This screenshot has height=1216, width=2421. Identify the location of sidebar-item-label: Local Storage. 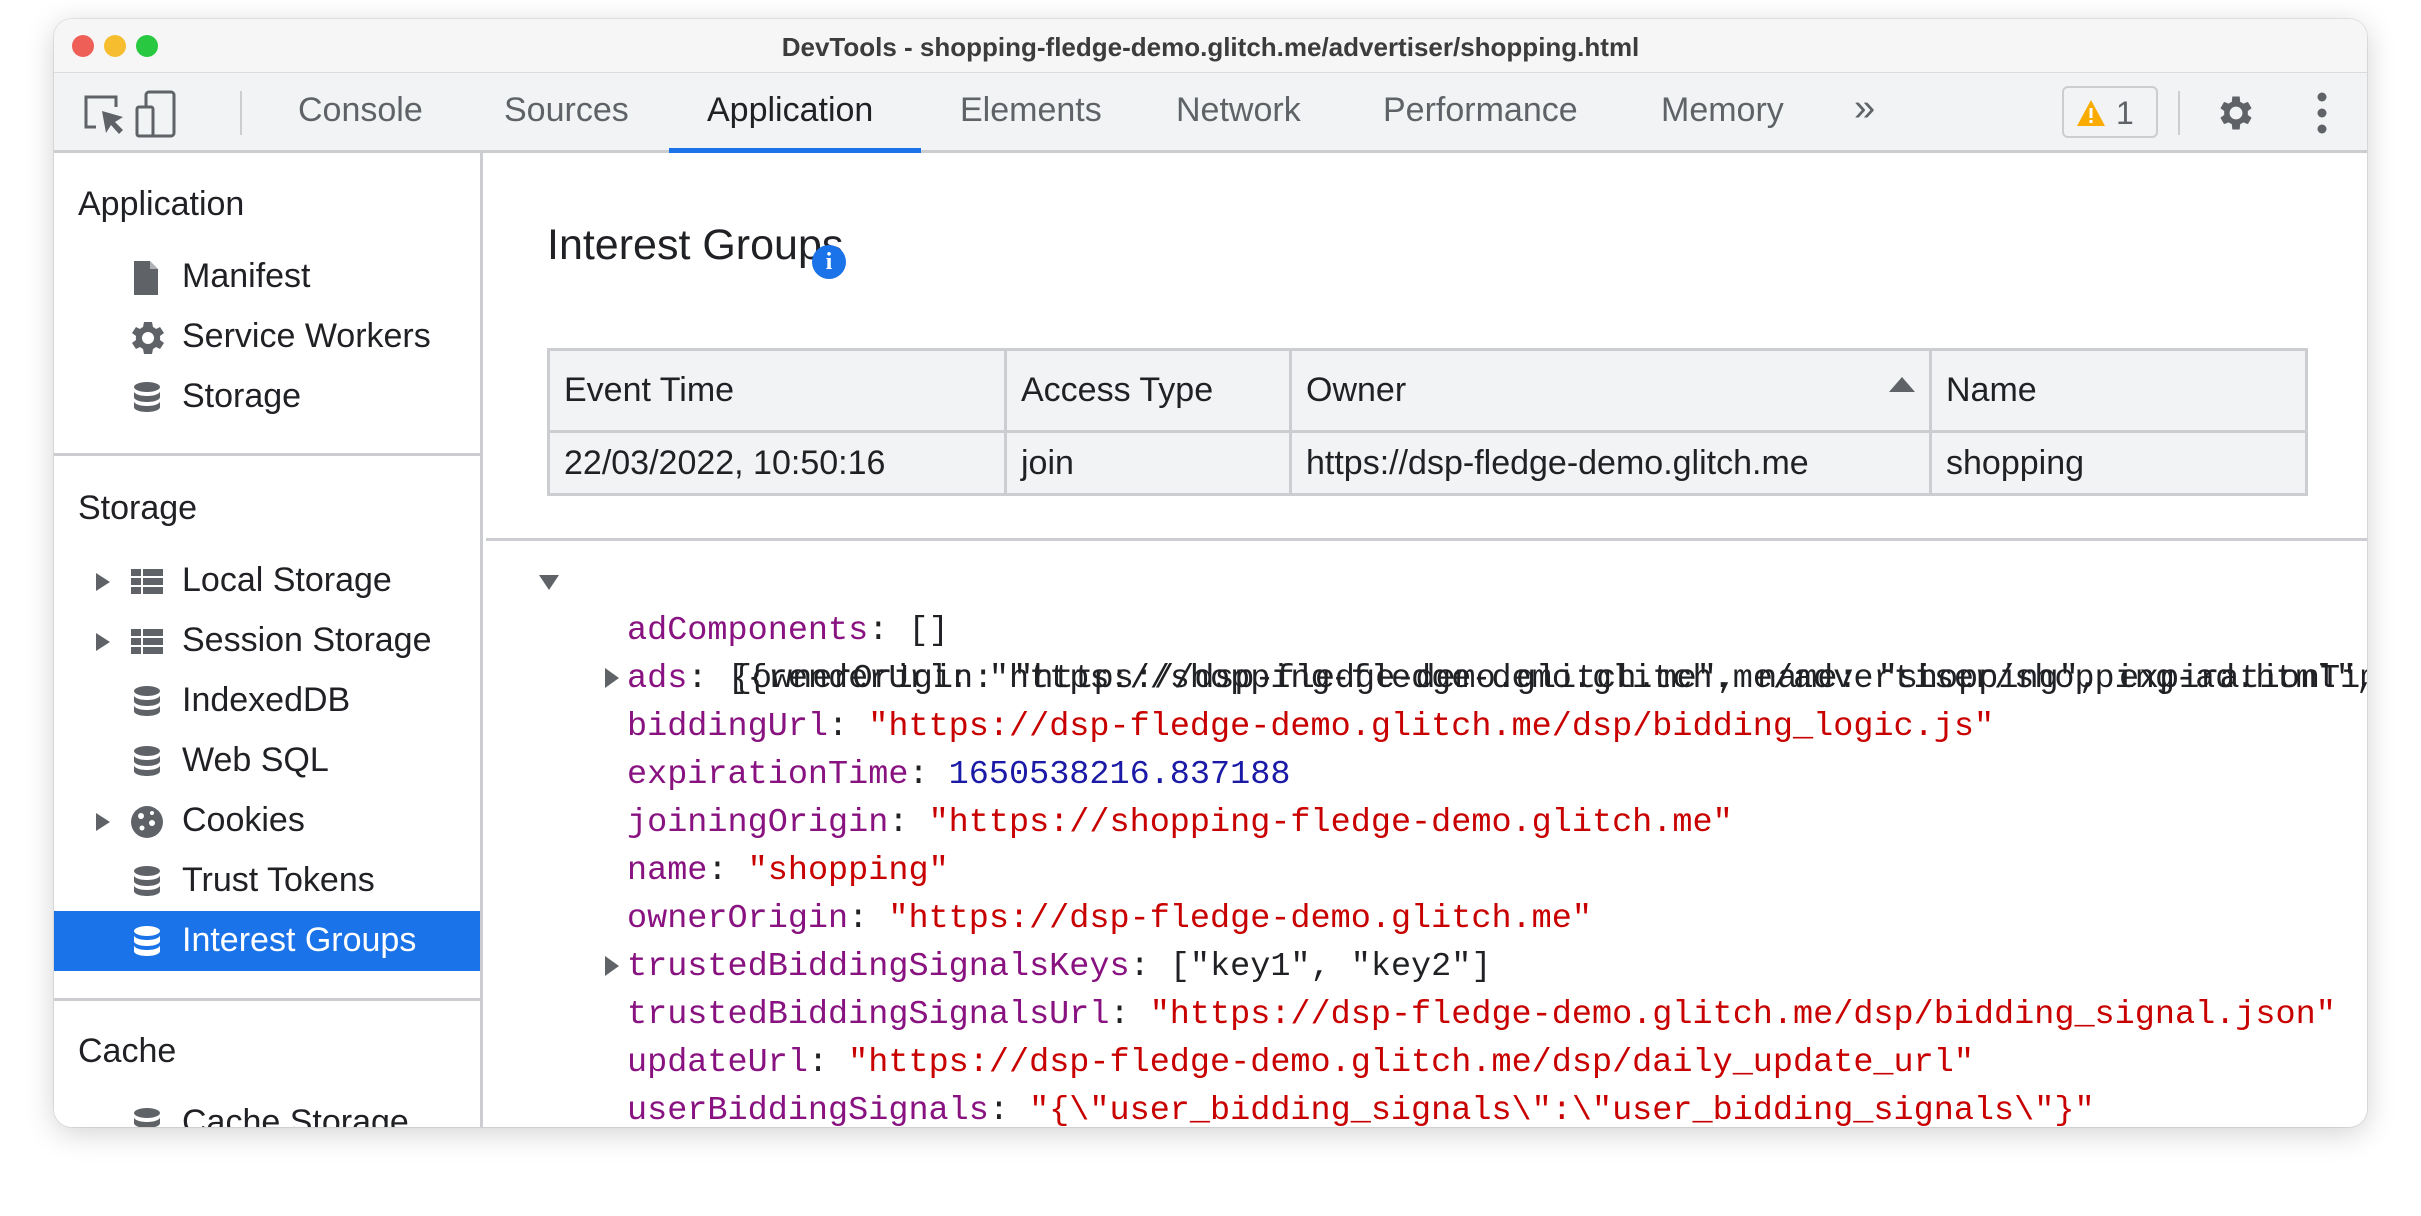
(287, 580).